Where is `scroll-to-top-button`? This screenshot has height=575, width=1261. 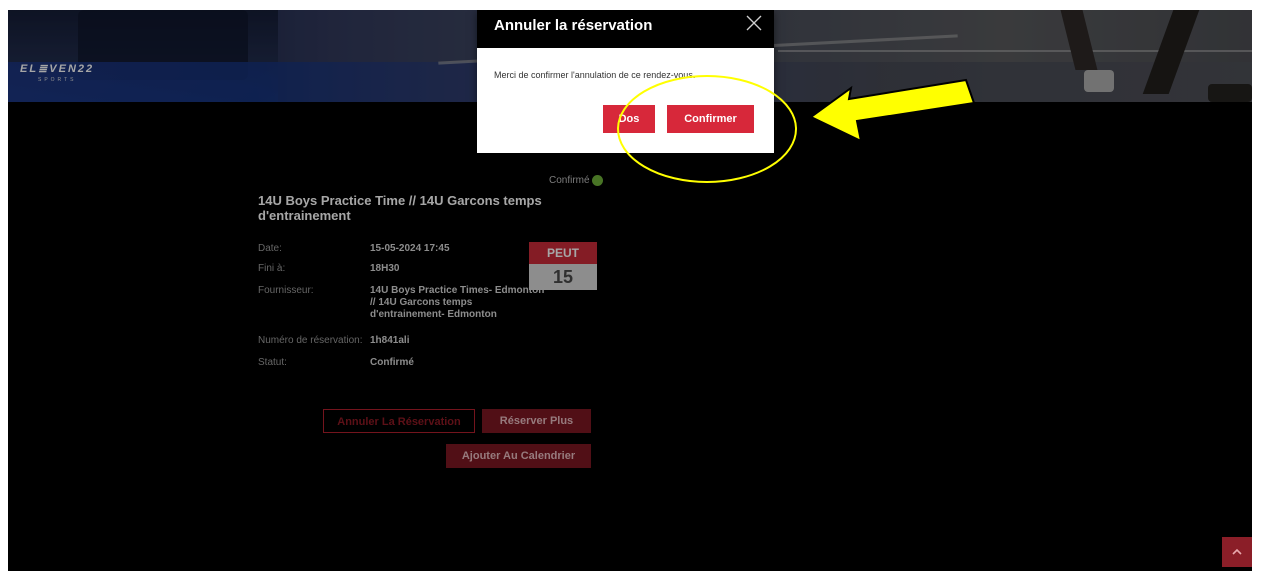
scroll-to-top-button is located at coordinates (1237, 552).